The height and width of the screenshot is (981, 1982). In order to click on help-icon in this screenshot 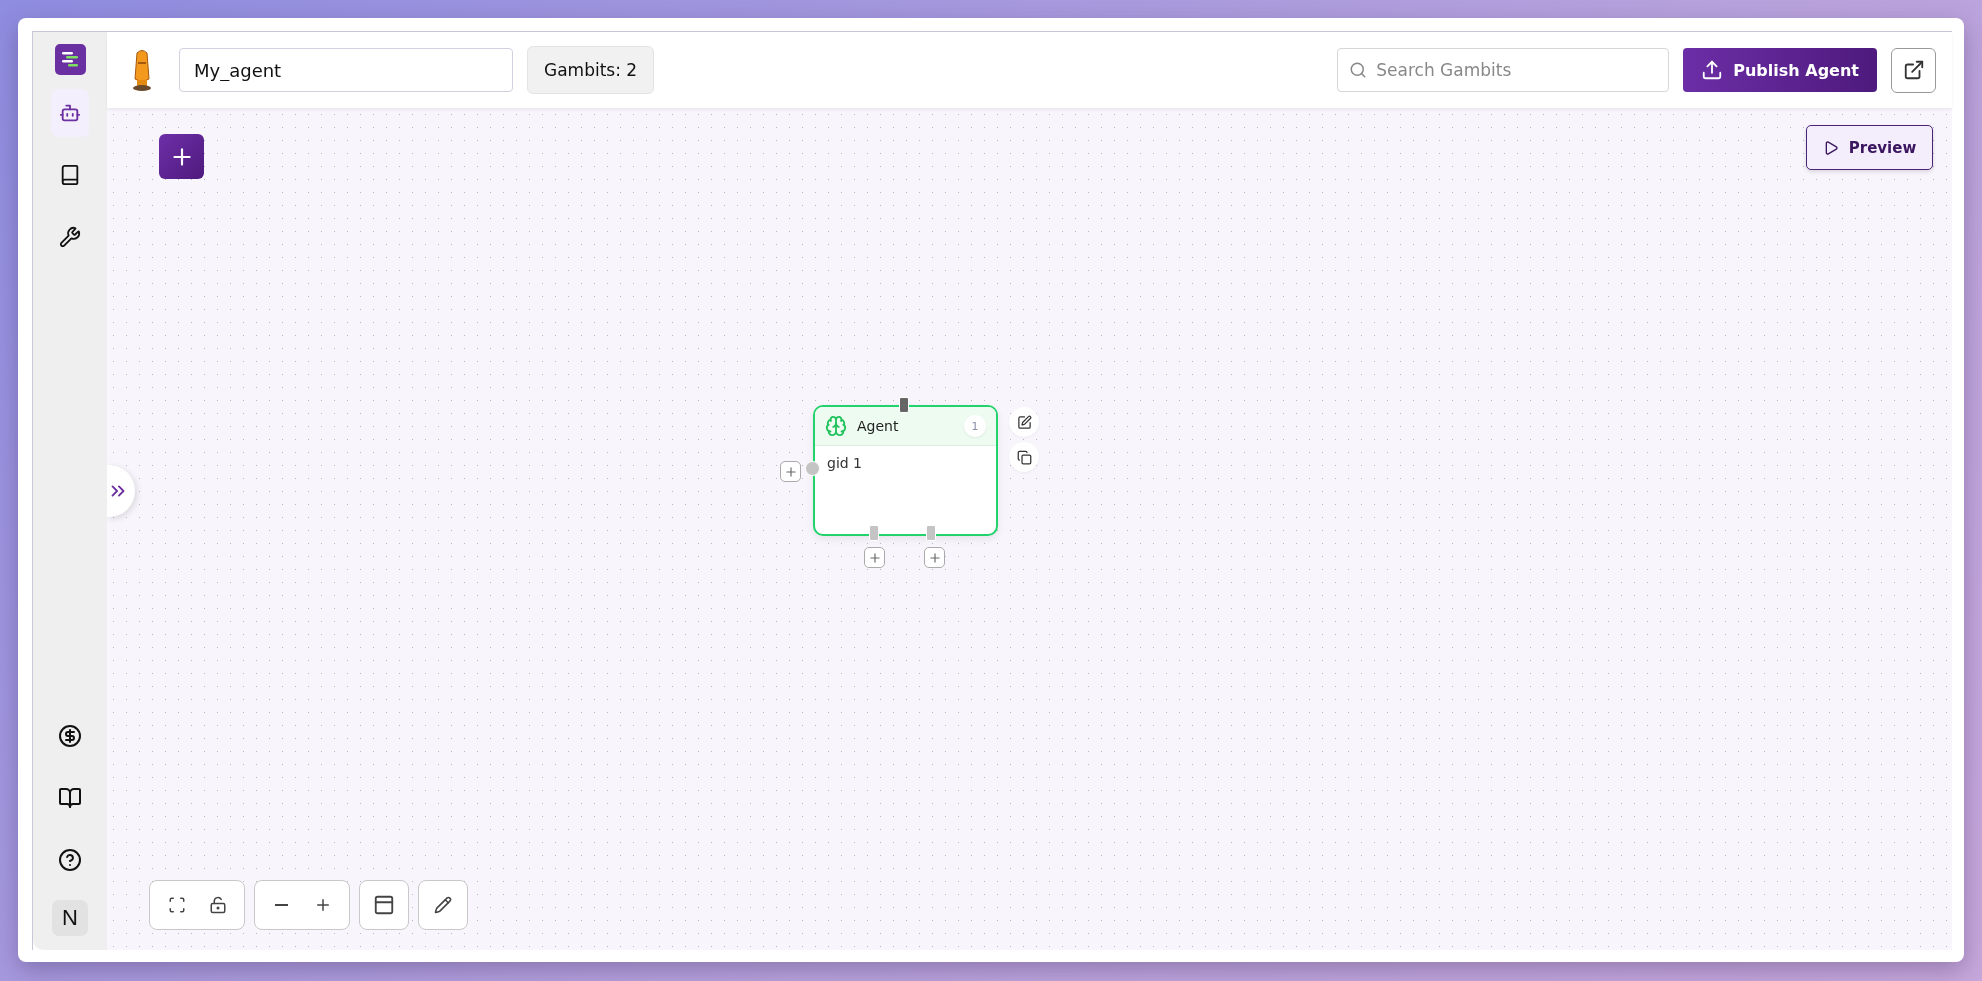, I will do `click(70, 860)`.